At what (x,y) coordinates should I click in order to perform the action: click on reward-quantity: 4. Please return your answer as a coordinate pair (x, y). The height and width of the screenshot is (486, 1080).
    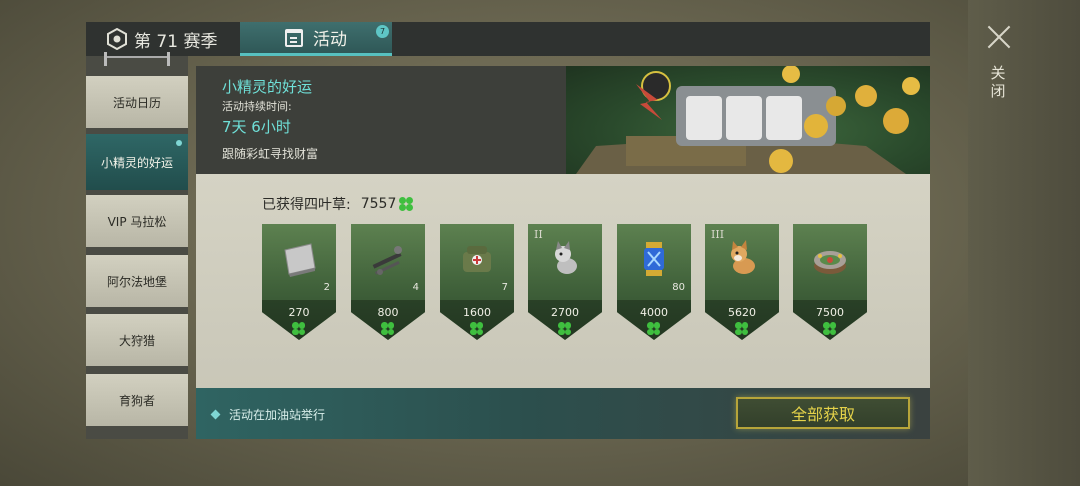
    Looking at the image, I should click on (415, 287).